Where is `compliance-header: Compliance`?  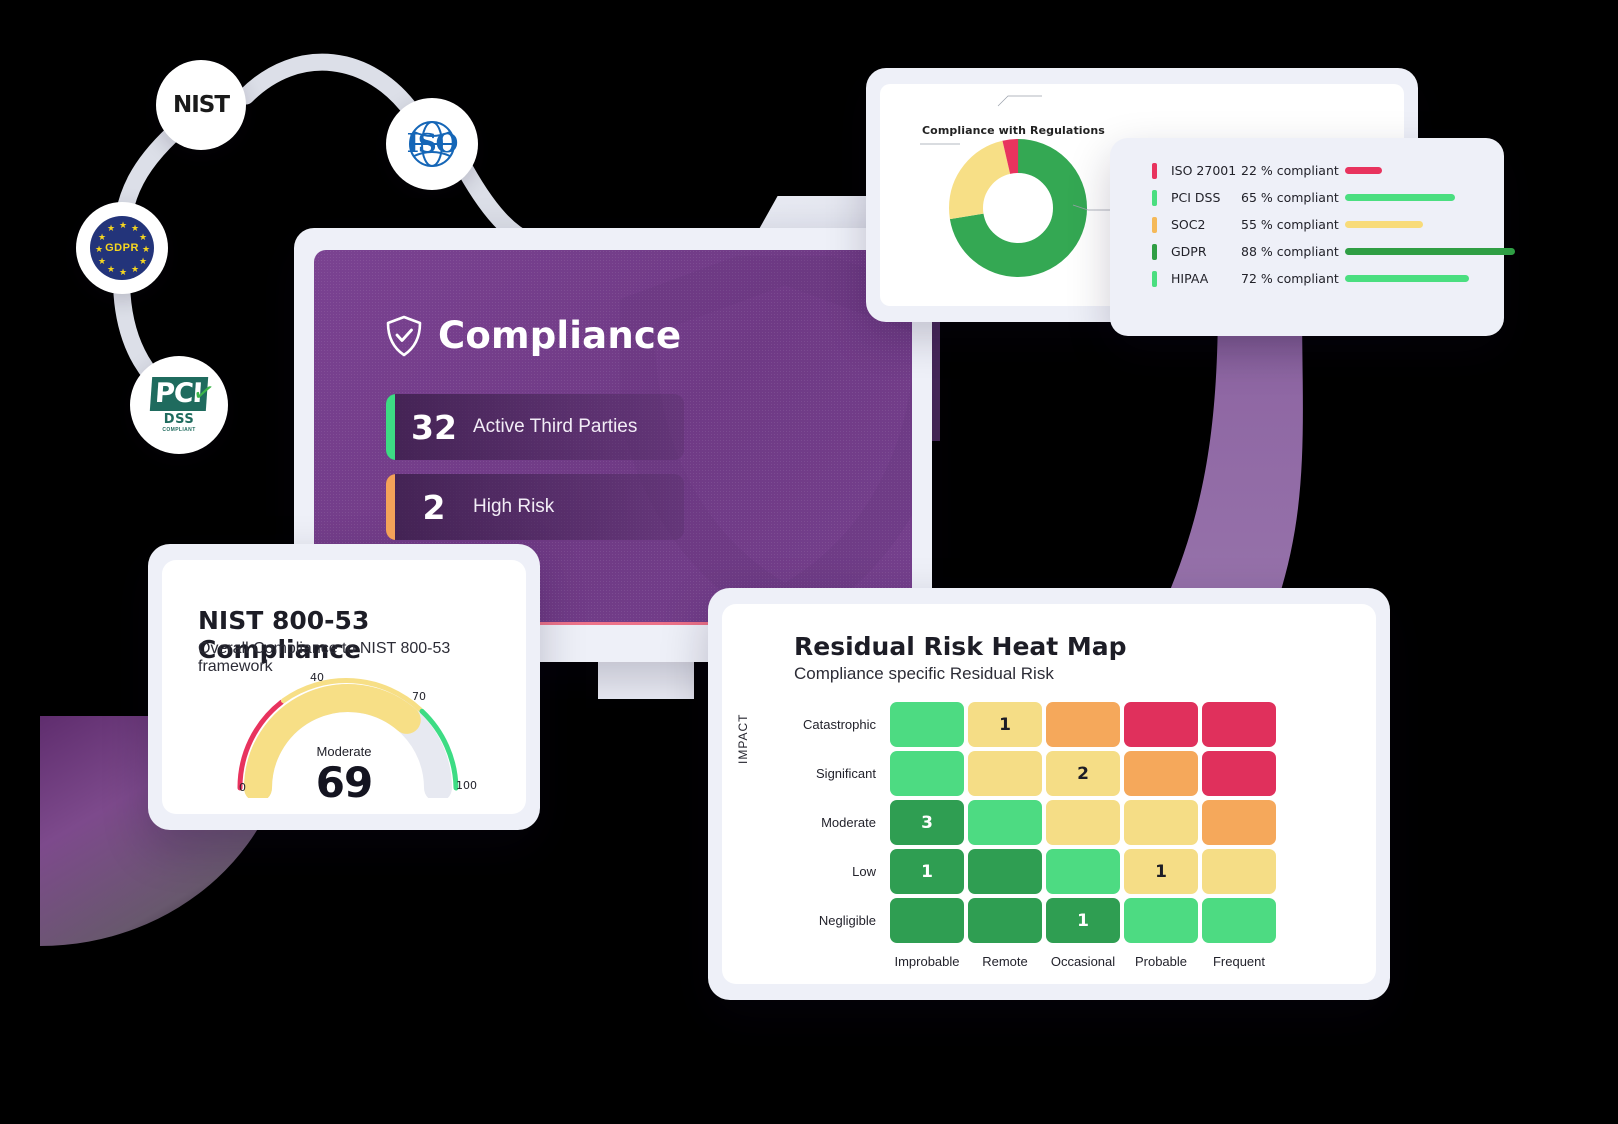 compliance-header: Compliance is located at coordinates (533, 335).